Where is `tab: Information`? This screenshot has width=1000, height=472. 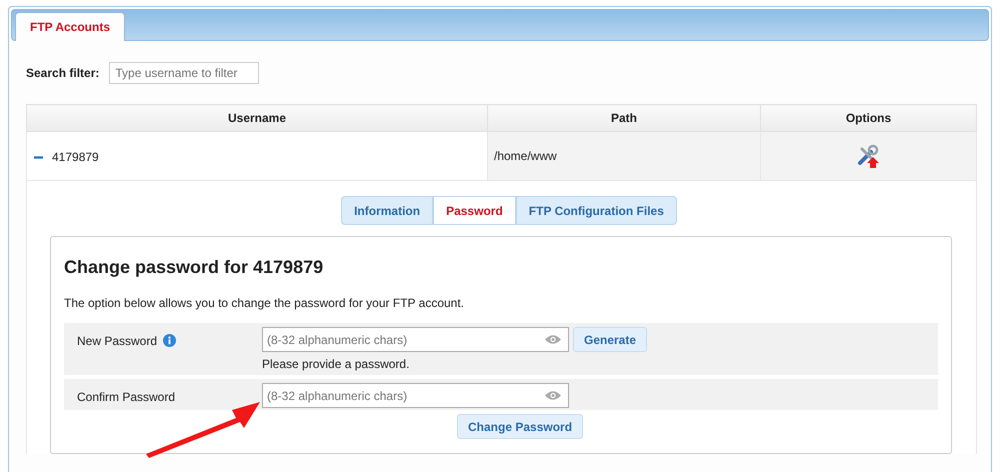
tab: Information is located at coordinates (387, 210).